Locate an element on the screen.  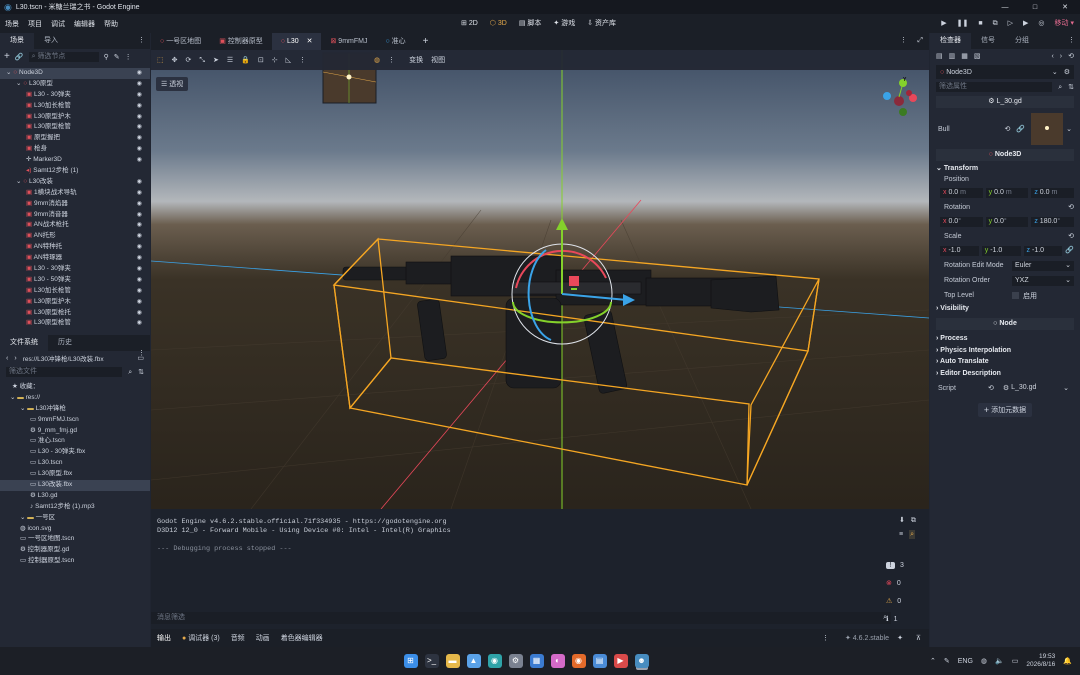
filesystem-row: ▭ L30改装.fbx is located at coordinates (75, 485).